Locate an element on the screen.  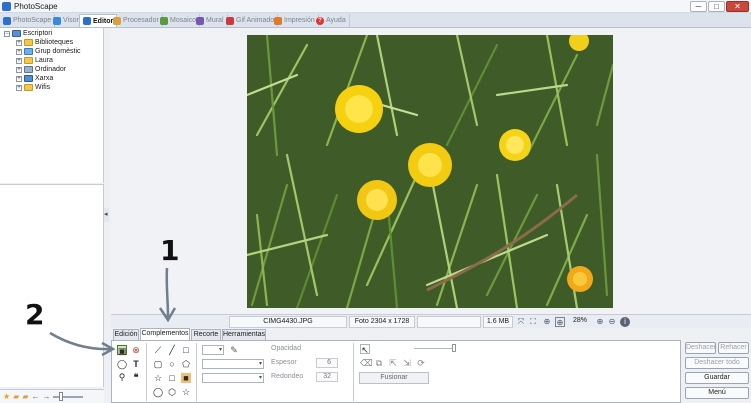
annotation-number-two: 2 is located at coordinates (35, 314).